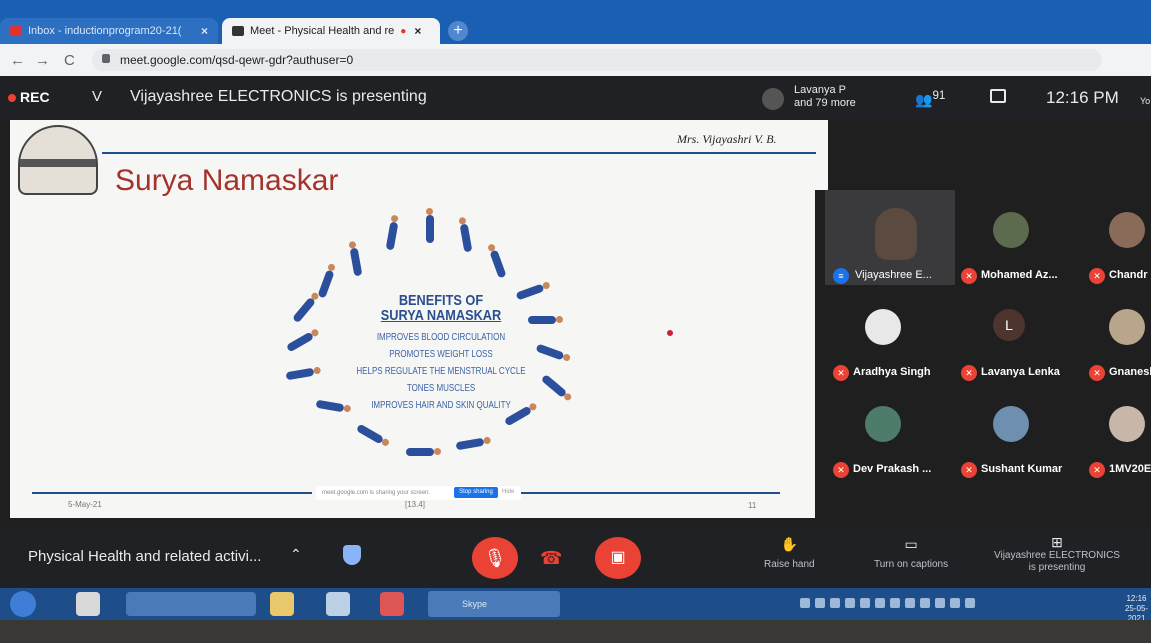 Image resolution: width=1151 pixels, height=643 pixels. What do you see at coordinates (789, 544) in the screenshot?
I see `hand-icon: ✋` at bounding box center [789, 544].